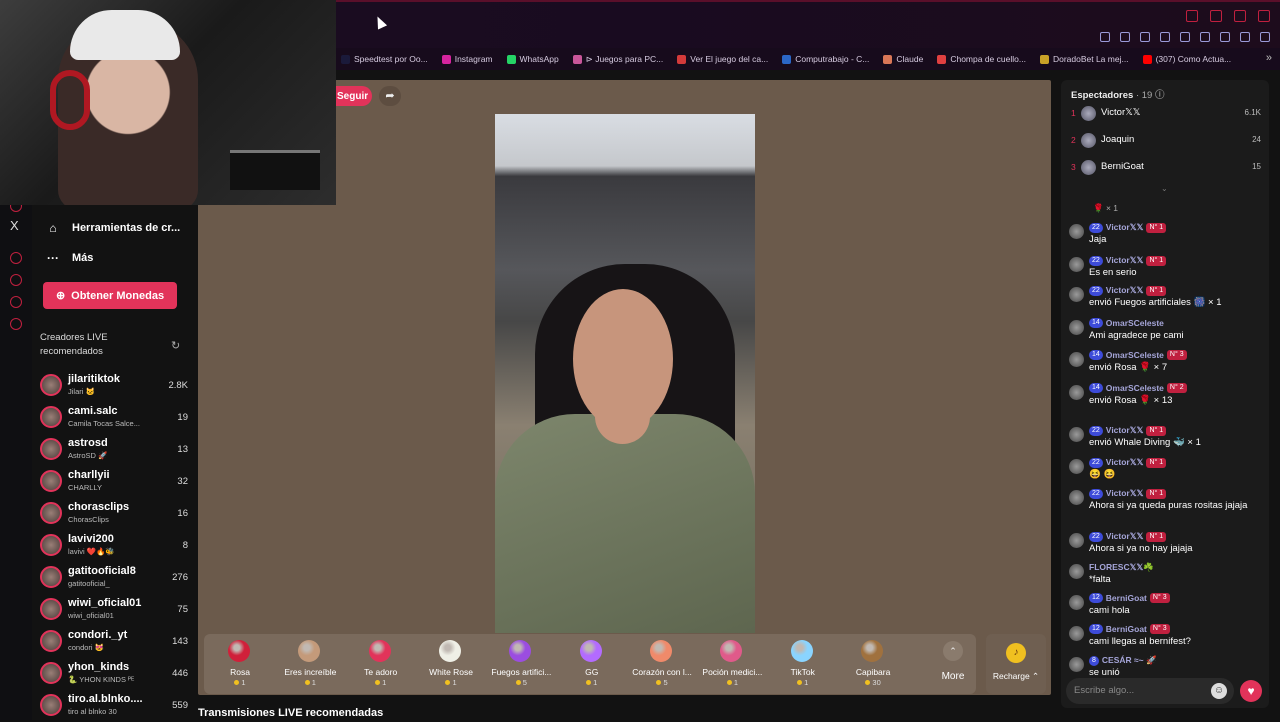 The width and height of the screenshot is (1280, 722). Describe the element at coordinates (1125, 37) in the screenshot. I see `screenshot-icon` at that location.